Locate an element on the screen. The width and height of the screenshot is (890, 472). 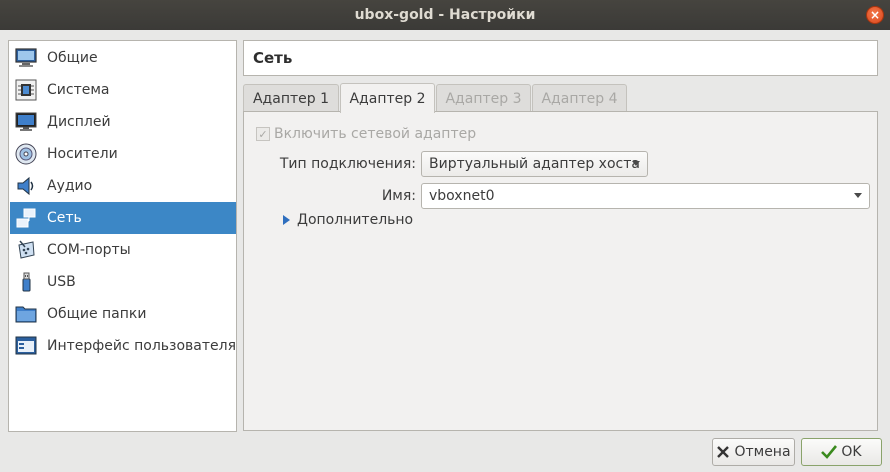
sidebar-item-label: Интерфейс пользователя is located at coordinates (142, 346).